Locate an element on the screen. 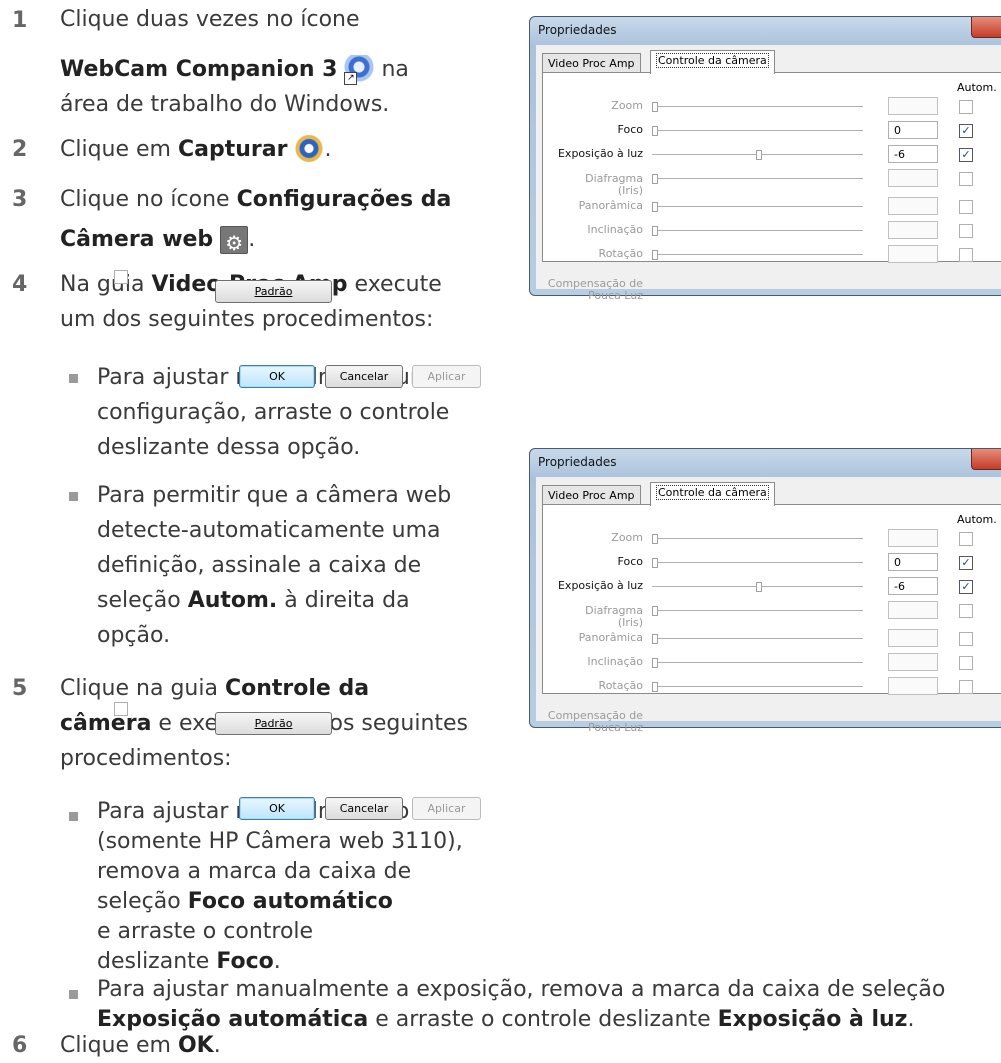  step-5-text: Clique na guia Controle da is located at coordinates (214, 688).